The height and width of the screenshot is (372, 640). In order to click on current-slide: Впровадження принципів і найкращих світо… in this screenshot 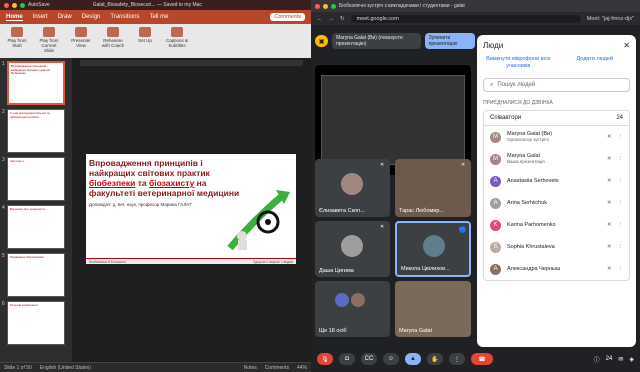, I will do `click(191, 209)`.